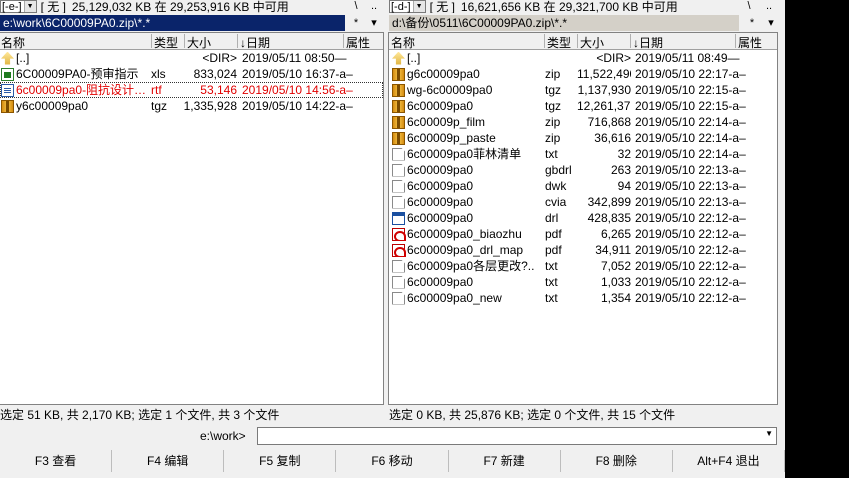 This screenshot has width=849, height=478. Describe the element at coordinates (564, 23) in the screenshot. I see `right-path-bar: d:\备份\0511\6C00009PA0.zip\*.*` at that location.